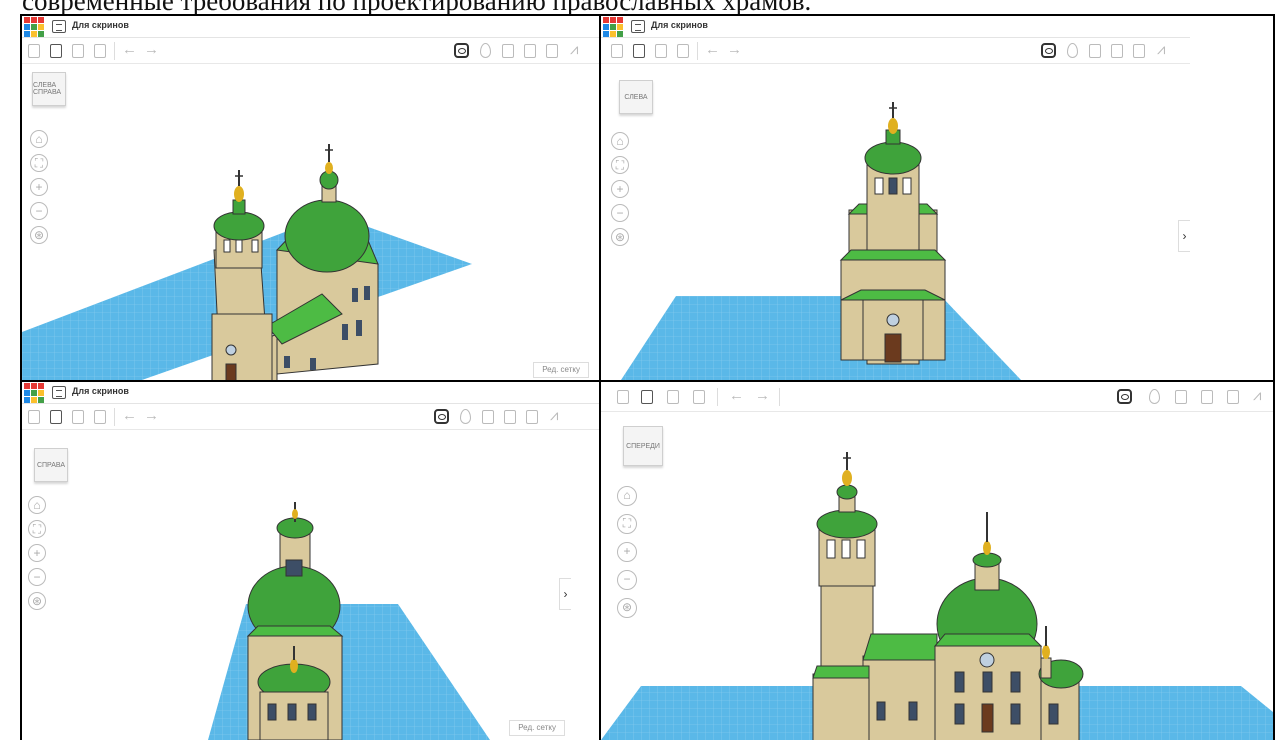  I want to click on viewcube: СЛЕВА, so click(636, 97).